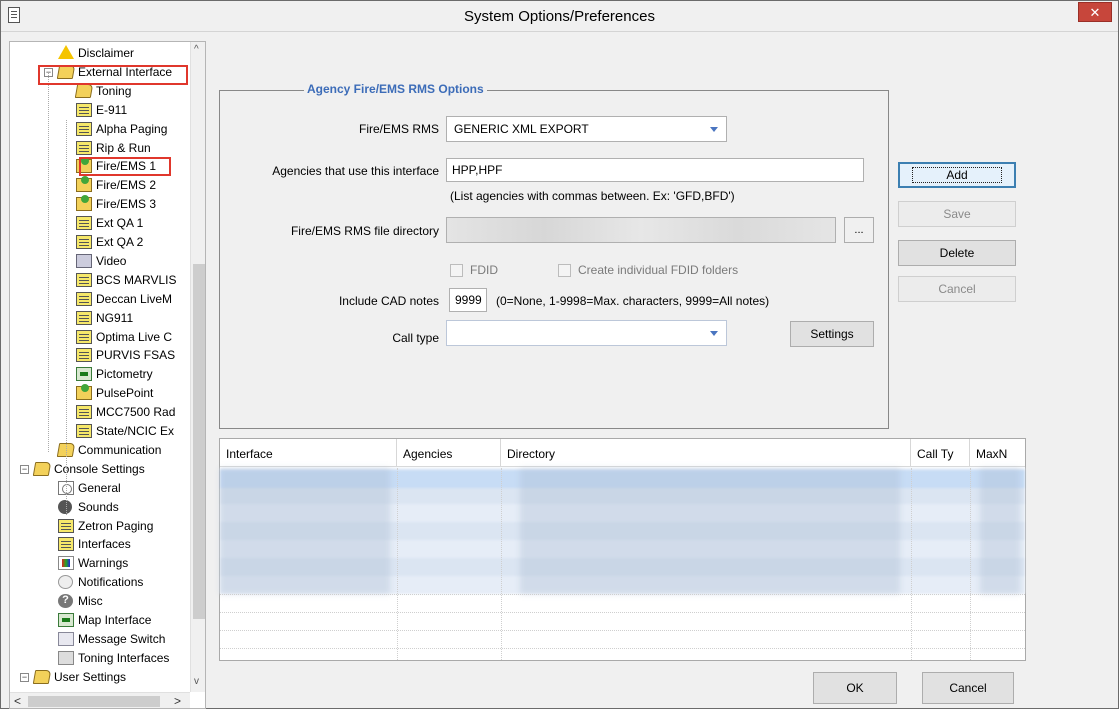 The image size is (1119, 709). Describe the element at coordinates (940, 453) in the screenshot. I see `col-call-type: Call Ty` at that location.